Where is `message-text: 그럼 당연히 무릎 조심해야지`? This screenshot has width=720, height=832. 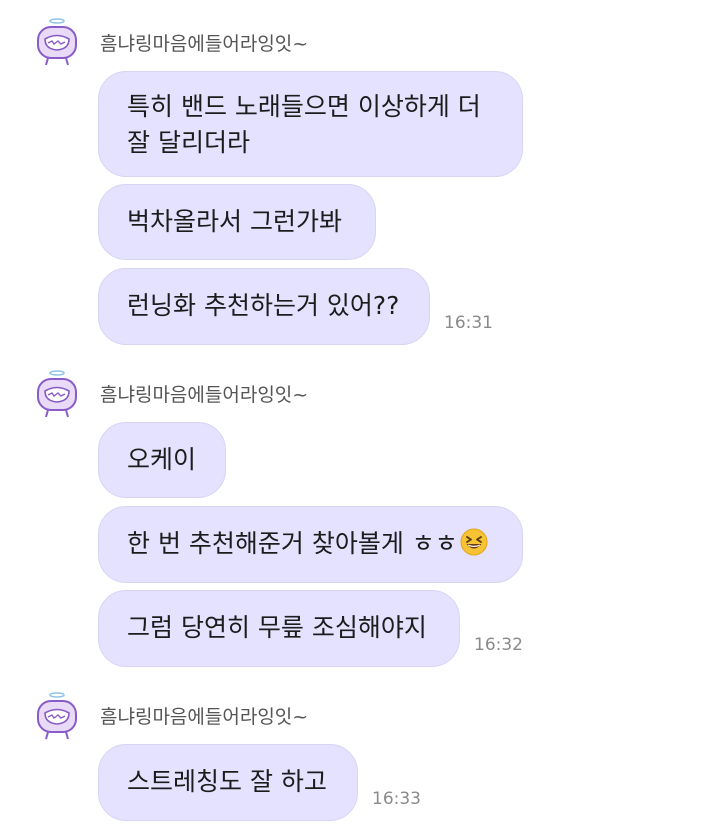
message-text: 그럼 당연히 무릎 조심해야지 is located at coordinates (277, 627).